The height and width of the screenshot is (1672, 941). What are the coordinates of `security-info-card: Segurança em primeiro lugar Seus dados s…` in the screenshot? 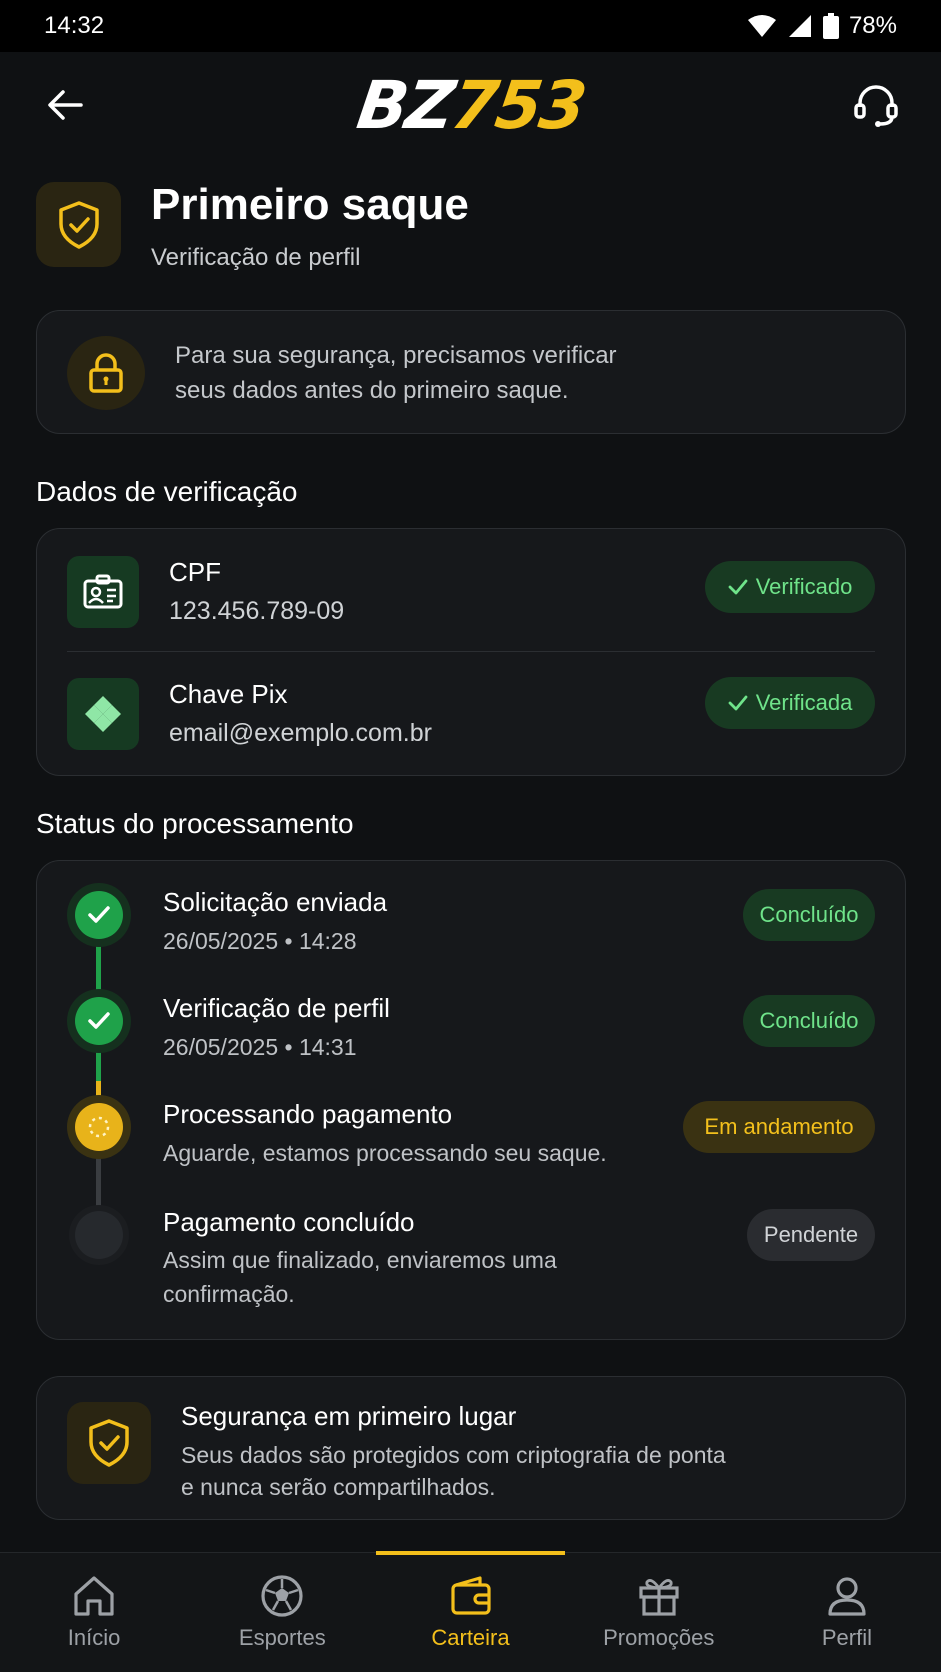 It's located at (471, 1448).